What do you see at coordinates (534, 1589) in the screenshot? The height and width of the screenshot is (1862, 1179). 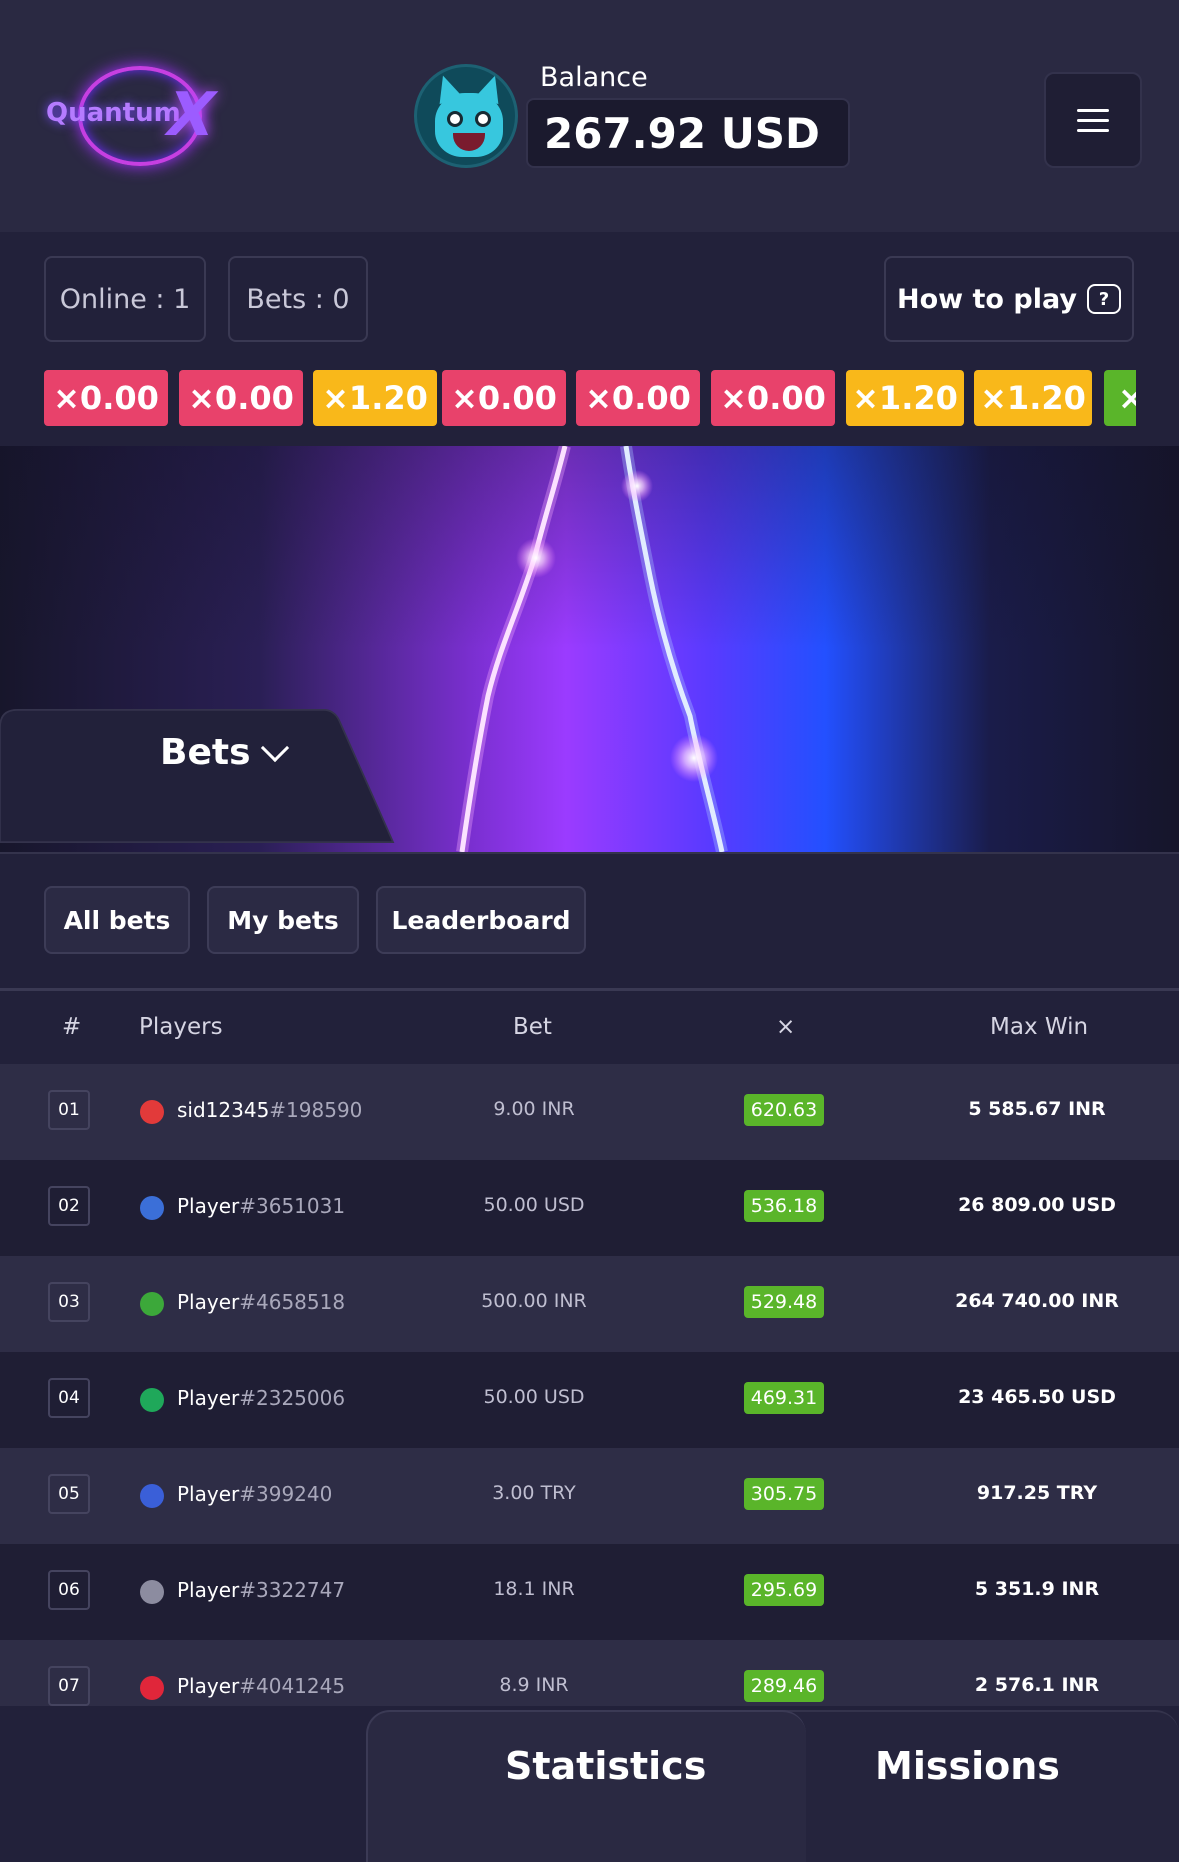 I see `bet-amount: 18.1 INR` at bounding box center [534, 1589].